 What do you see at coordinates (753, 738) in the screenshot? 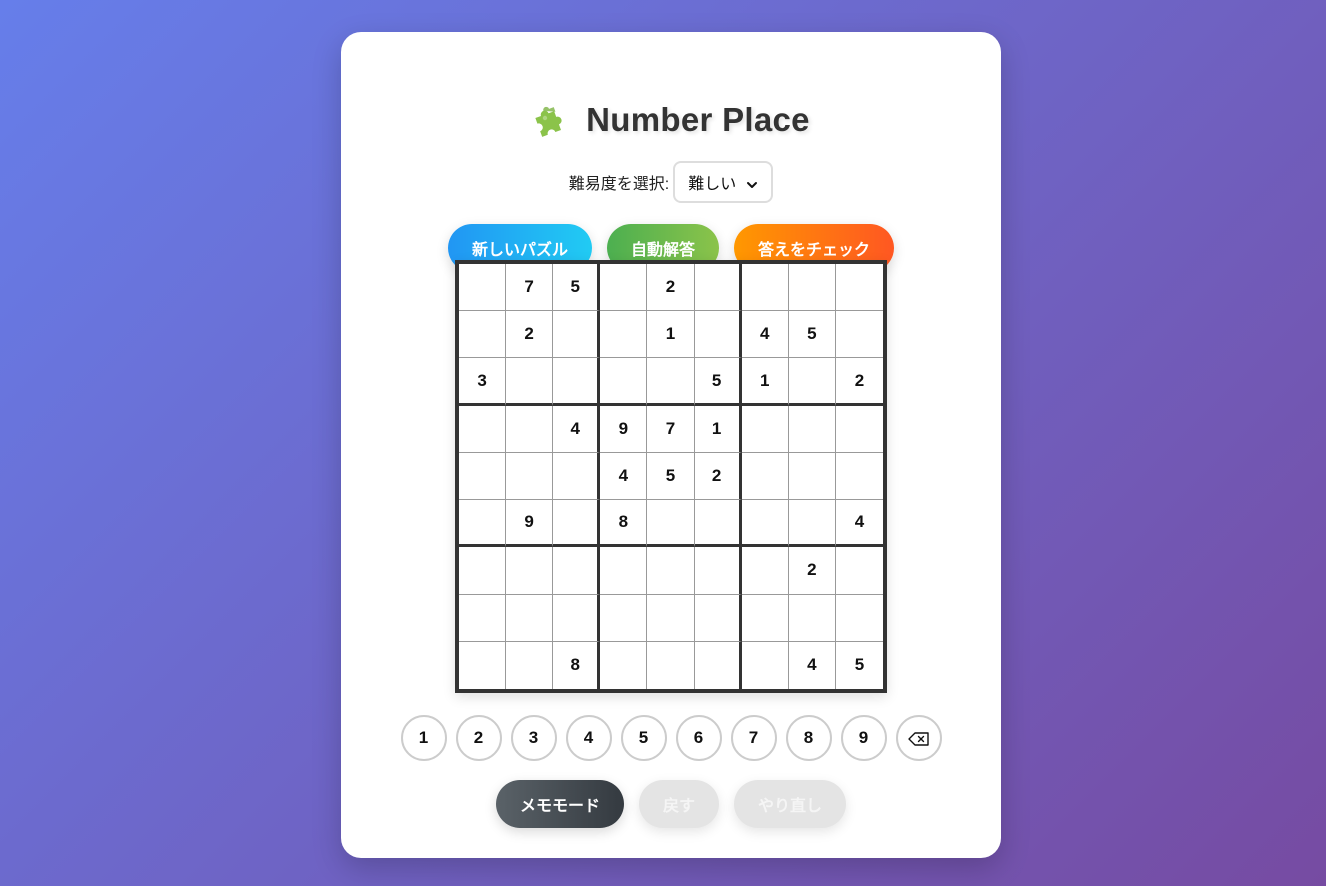
I see `number-button: 7` at bounding box center [753, 738].